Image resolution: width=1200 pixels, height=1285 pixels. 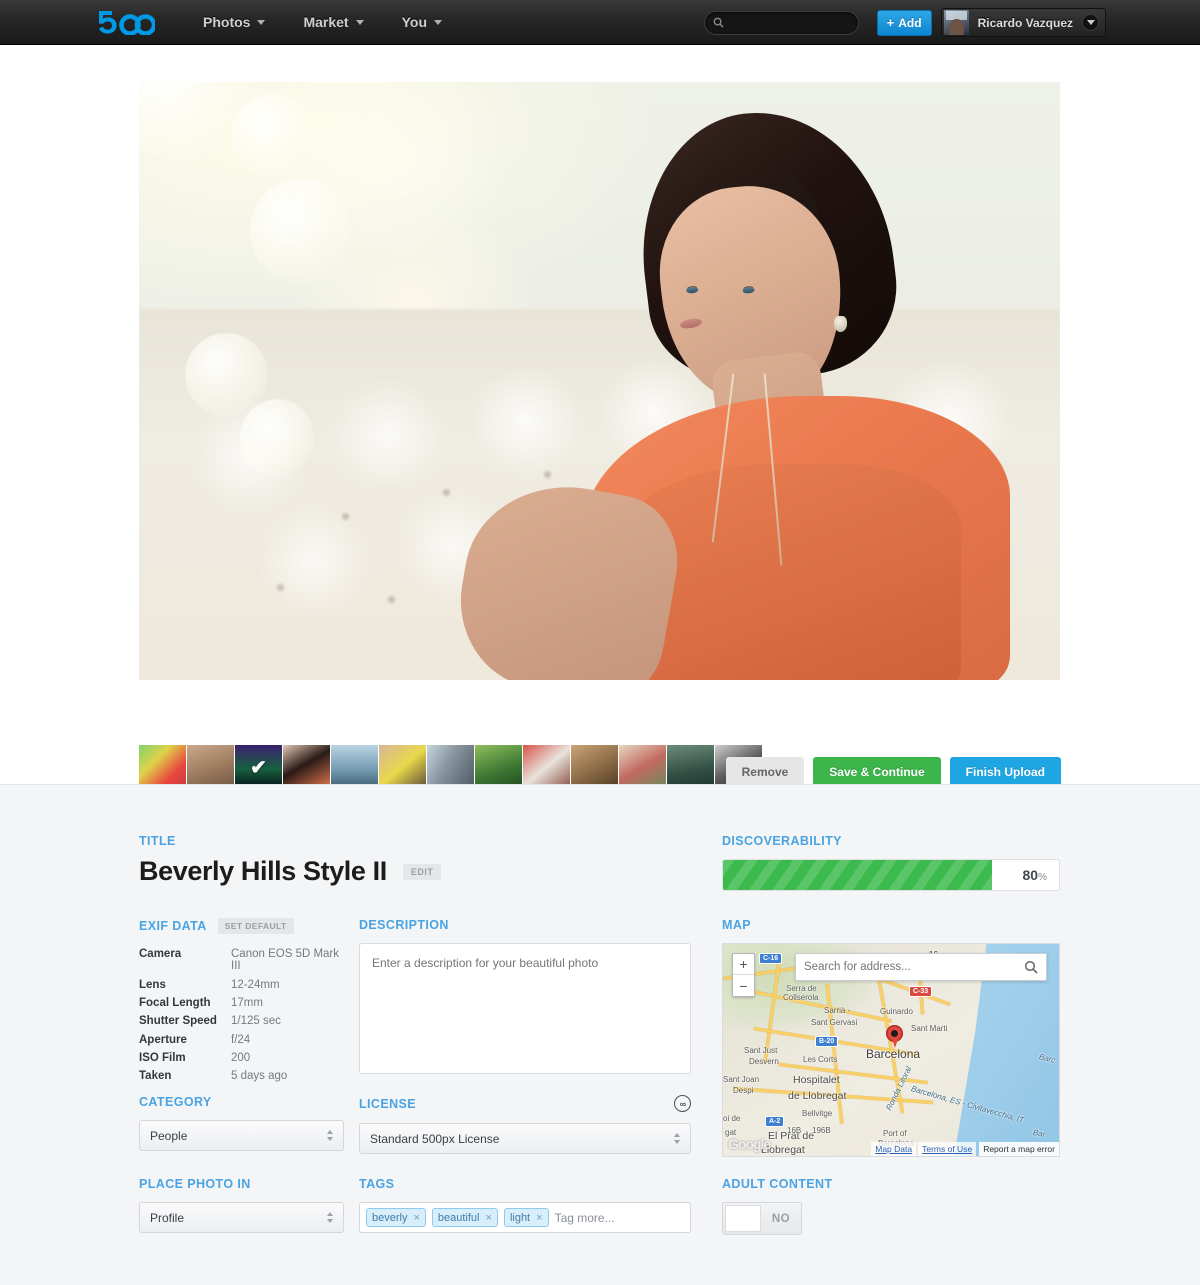 What do you see at coordinates (330, 1135) in the screenshot?
I see `spinner-arrows-icon` at bounding box center [330, 1135].